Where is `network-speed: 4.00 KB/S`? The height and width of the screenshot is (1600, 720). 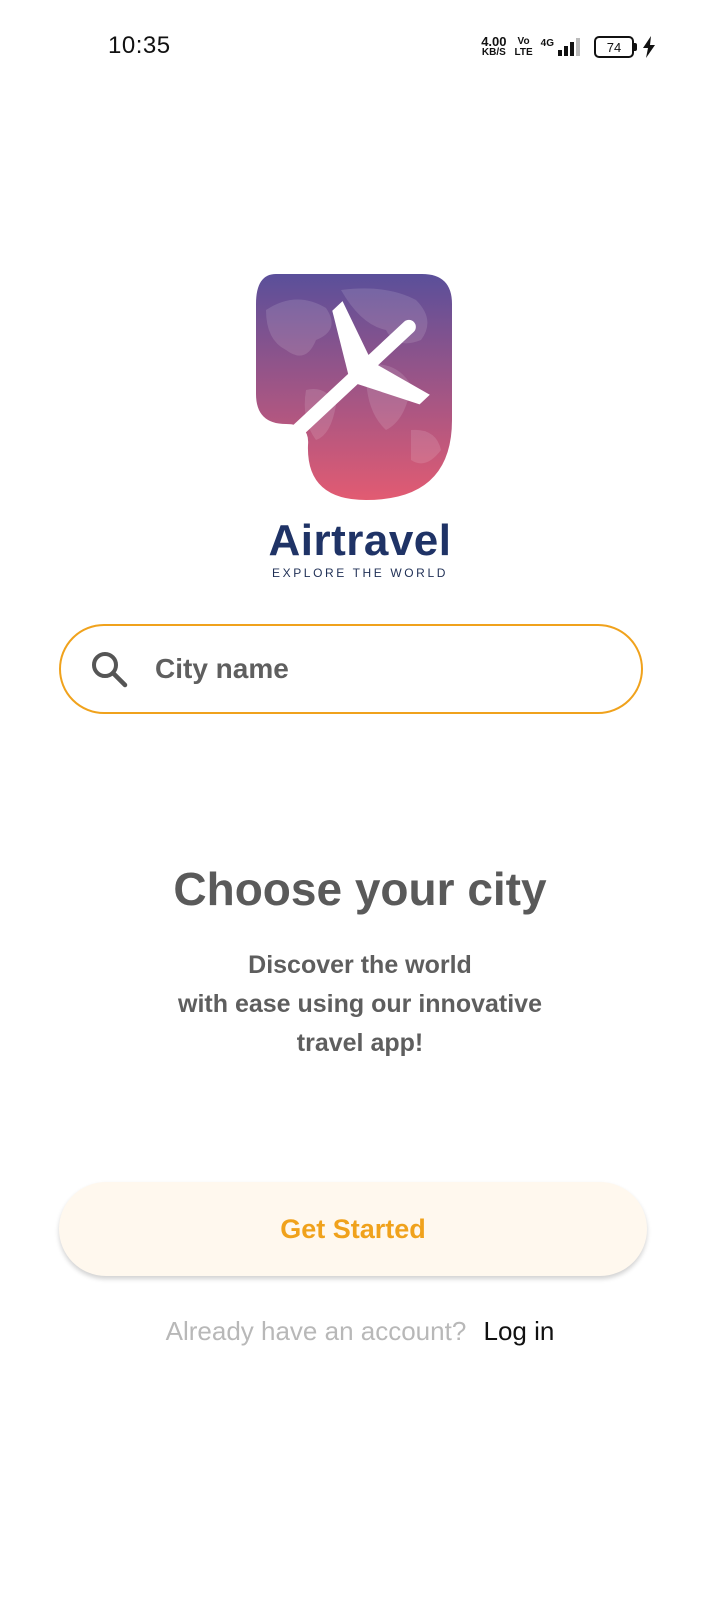
network-speed: 4.00 KB/S is located at coordinates (494, 46).